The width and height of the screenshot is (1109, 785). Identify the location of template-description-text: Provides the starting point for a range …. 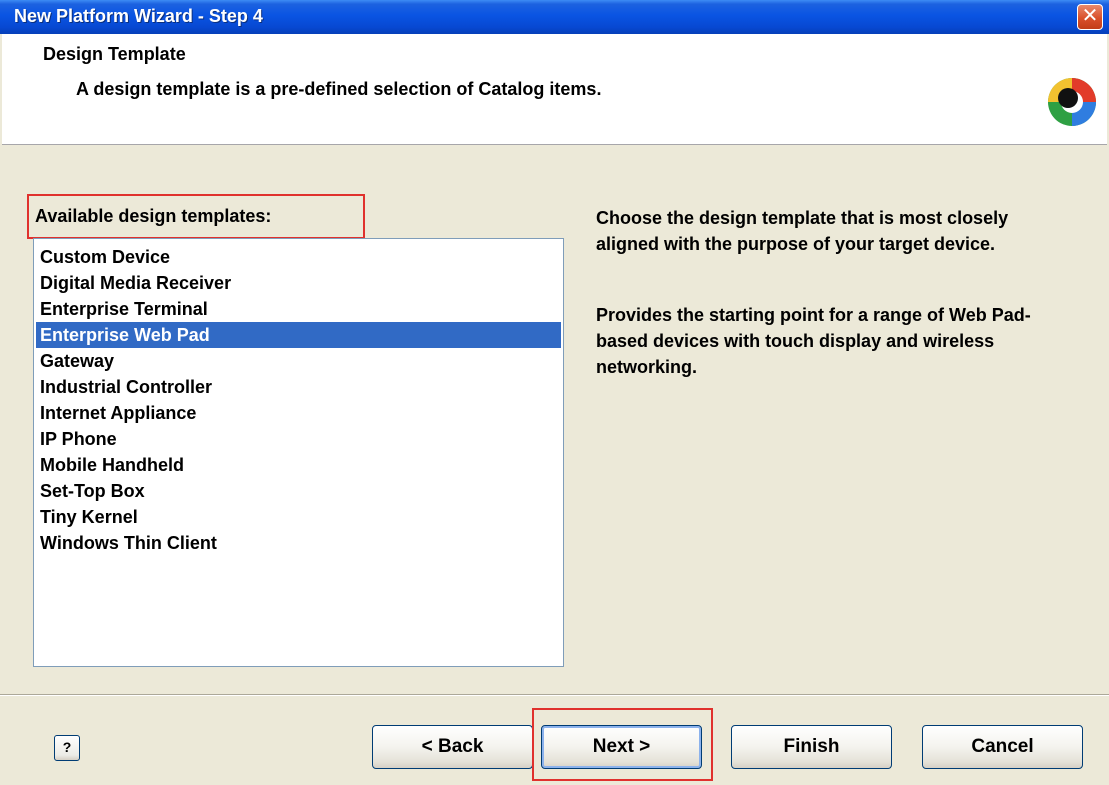
(813, 341).